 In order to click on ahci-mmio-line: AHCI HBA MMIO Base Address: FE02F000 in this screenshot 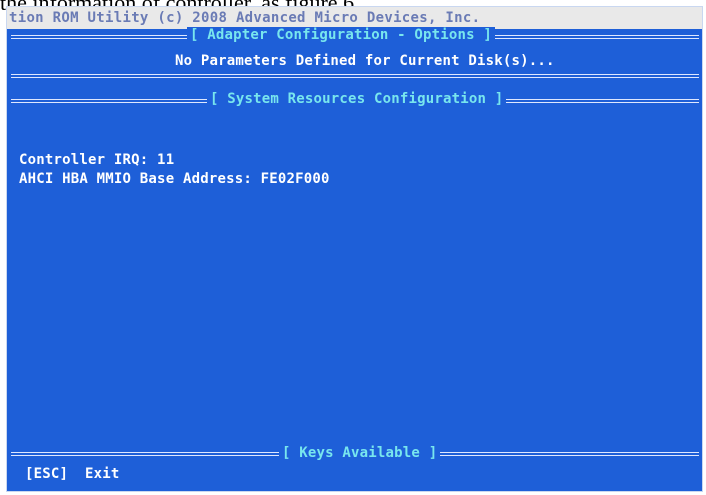, I will do `click(174, 179)`.